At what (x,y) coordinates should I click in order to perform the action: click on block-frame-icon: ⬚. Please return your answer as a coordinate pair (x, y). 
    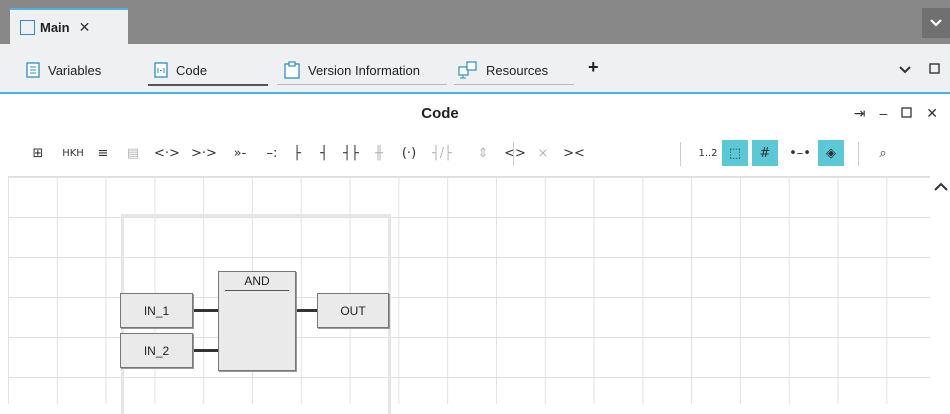
    Looking at the image, I should click on (735, 153).